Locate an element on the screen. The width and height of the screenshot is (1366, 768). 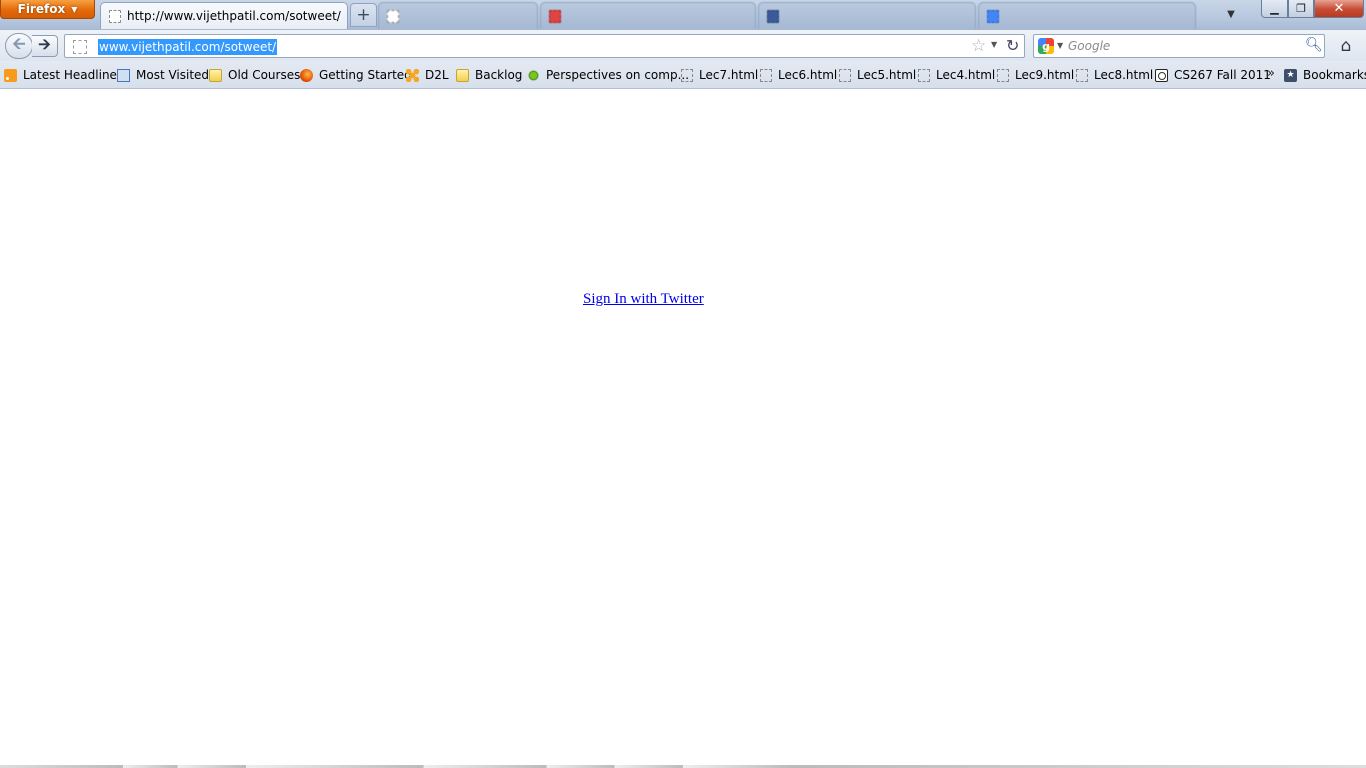
tab-list-button: ▼ is located at coordinates (1231, 14).